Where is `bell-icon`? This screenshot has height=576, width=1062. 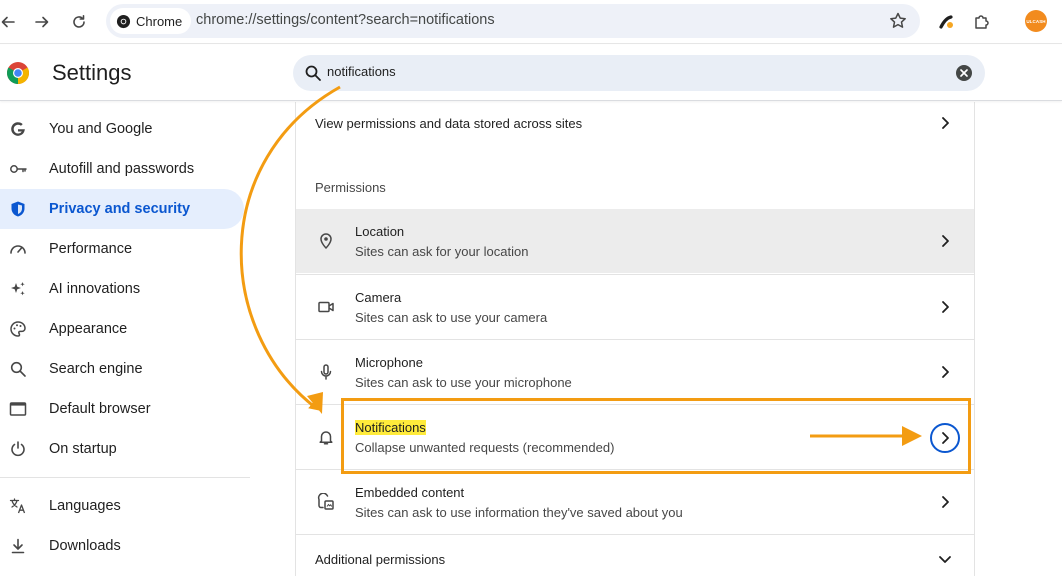
bell-icon is located at coordinates (326, 438).